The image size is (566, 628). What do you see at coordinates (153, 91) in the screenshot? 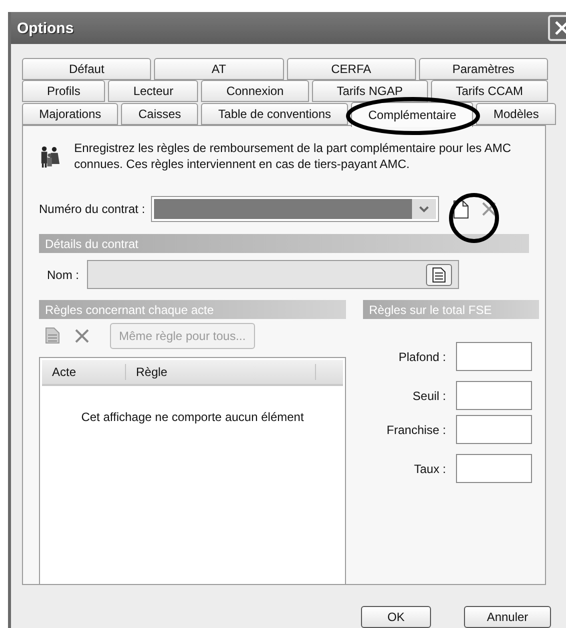
I see `tab: Lecteur` at bounding box center [153, 91].